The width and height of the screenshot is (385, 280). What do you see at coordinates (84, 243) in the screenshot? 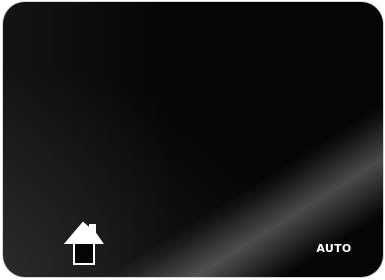
I see `home-icon` at bounding box center [84, 243].